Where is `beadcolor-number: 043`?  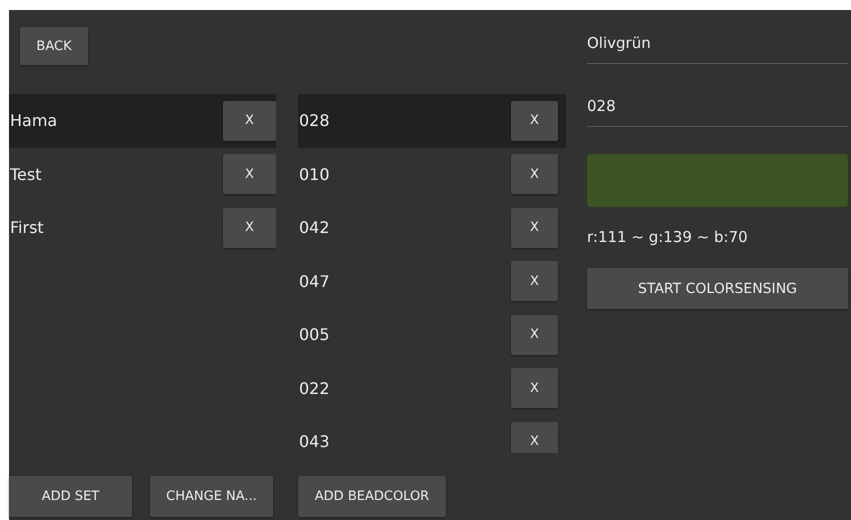 beadcolor-number: 043 is located at coordinates (314, 442).